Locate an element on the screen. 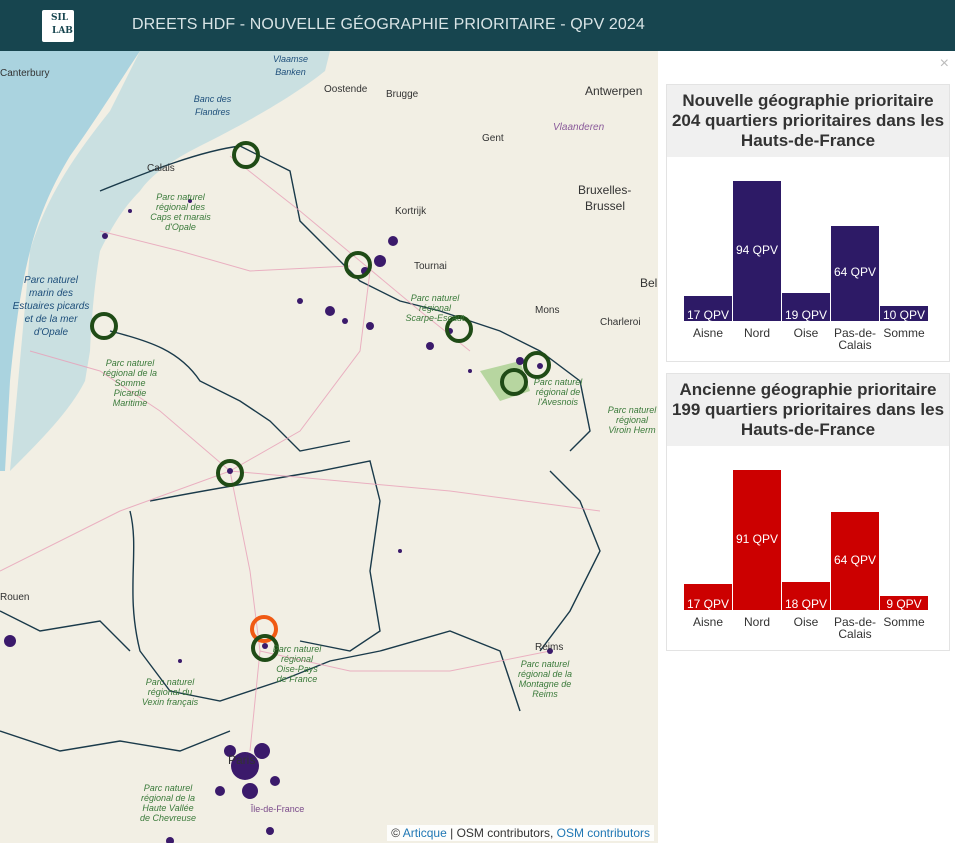  chart-data-label: 94 QPV is located at coordinates (757, 250).